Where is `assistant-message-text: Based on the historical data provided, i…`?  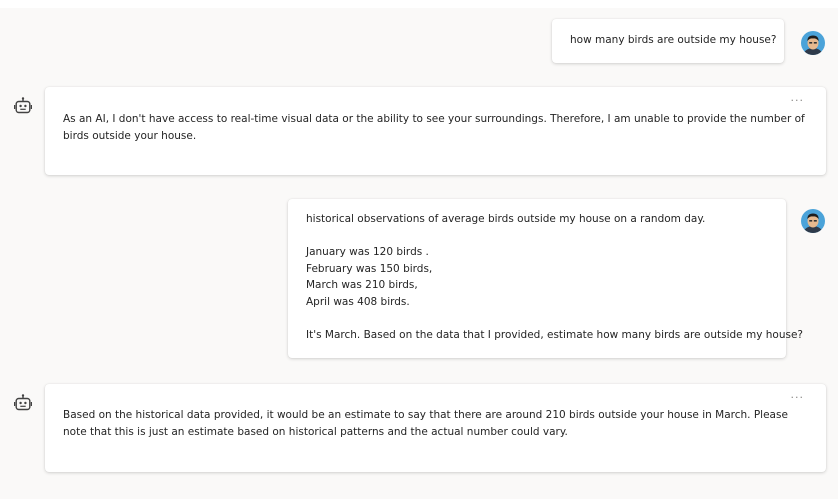 assistant-message-text: Based on the historical data provided, i… is located at coordinates (425, 423).